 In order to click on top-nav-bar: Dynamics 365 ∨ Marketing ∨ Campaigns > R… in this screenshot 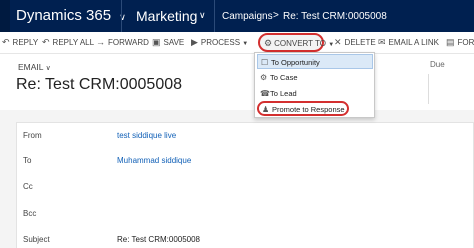, I will do `click(237, 16)`.